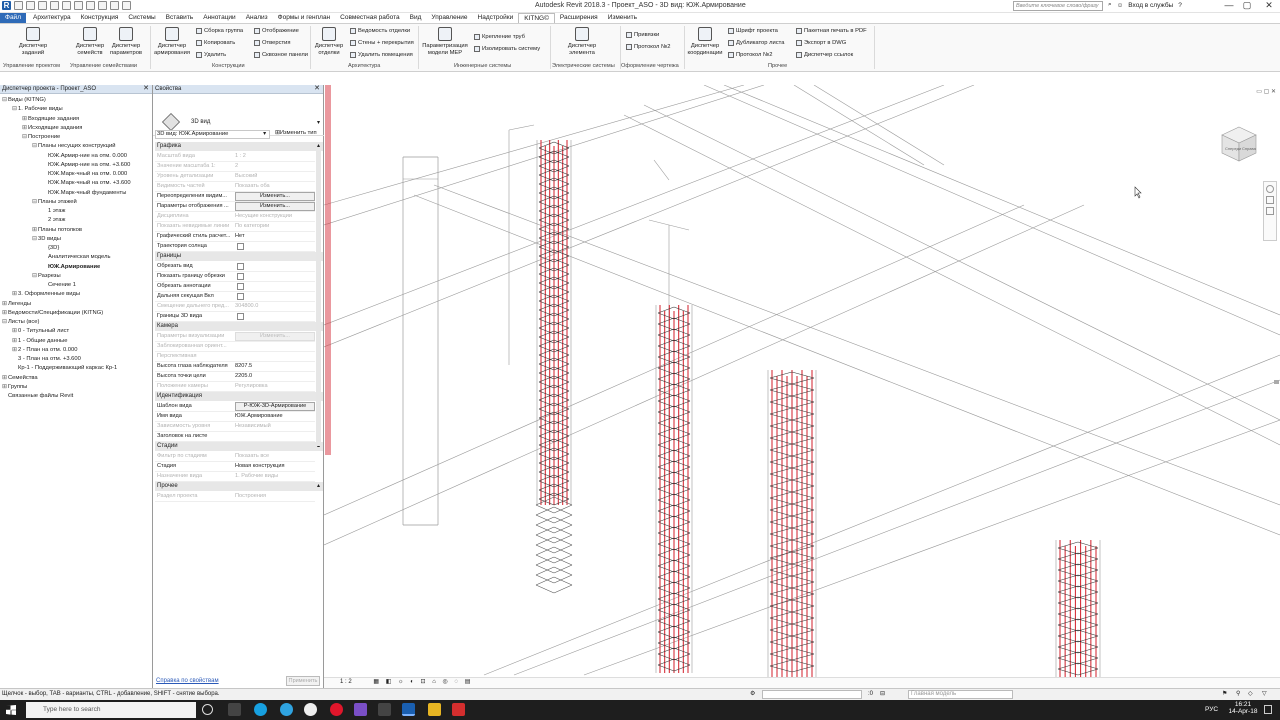 The image size is (1280, 720). I want to click on tab-5: Аннотации, so click(219, 18).